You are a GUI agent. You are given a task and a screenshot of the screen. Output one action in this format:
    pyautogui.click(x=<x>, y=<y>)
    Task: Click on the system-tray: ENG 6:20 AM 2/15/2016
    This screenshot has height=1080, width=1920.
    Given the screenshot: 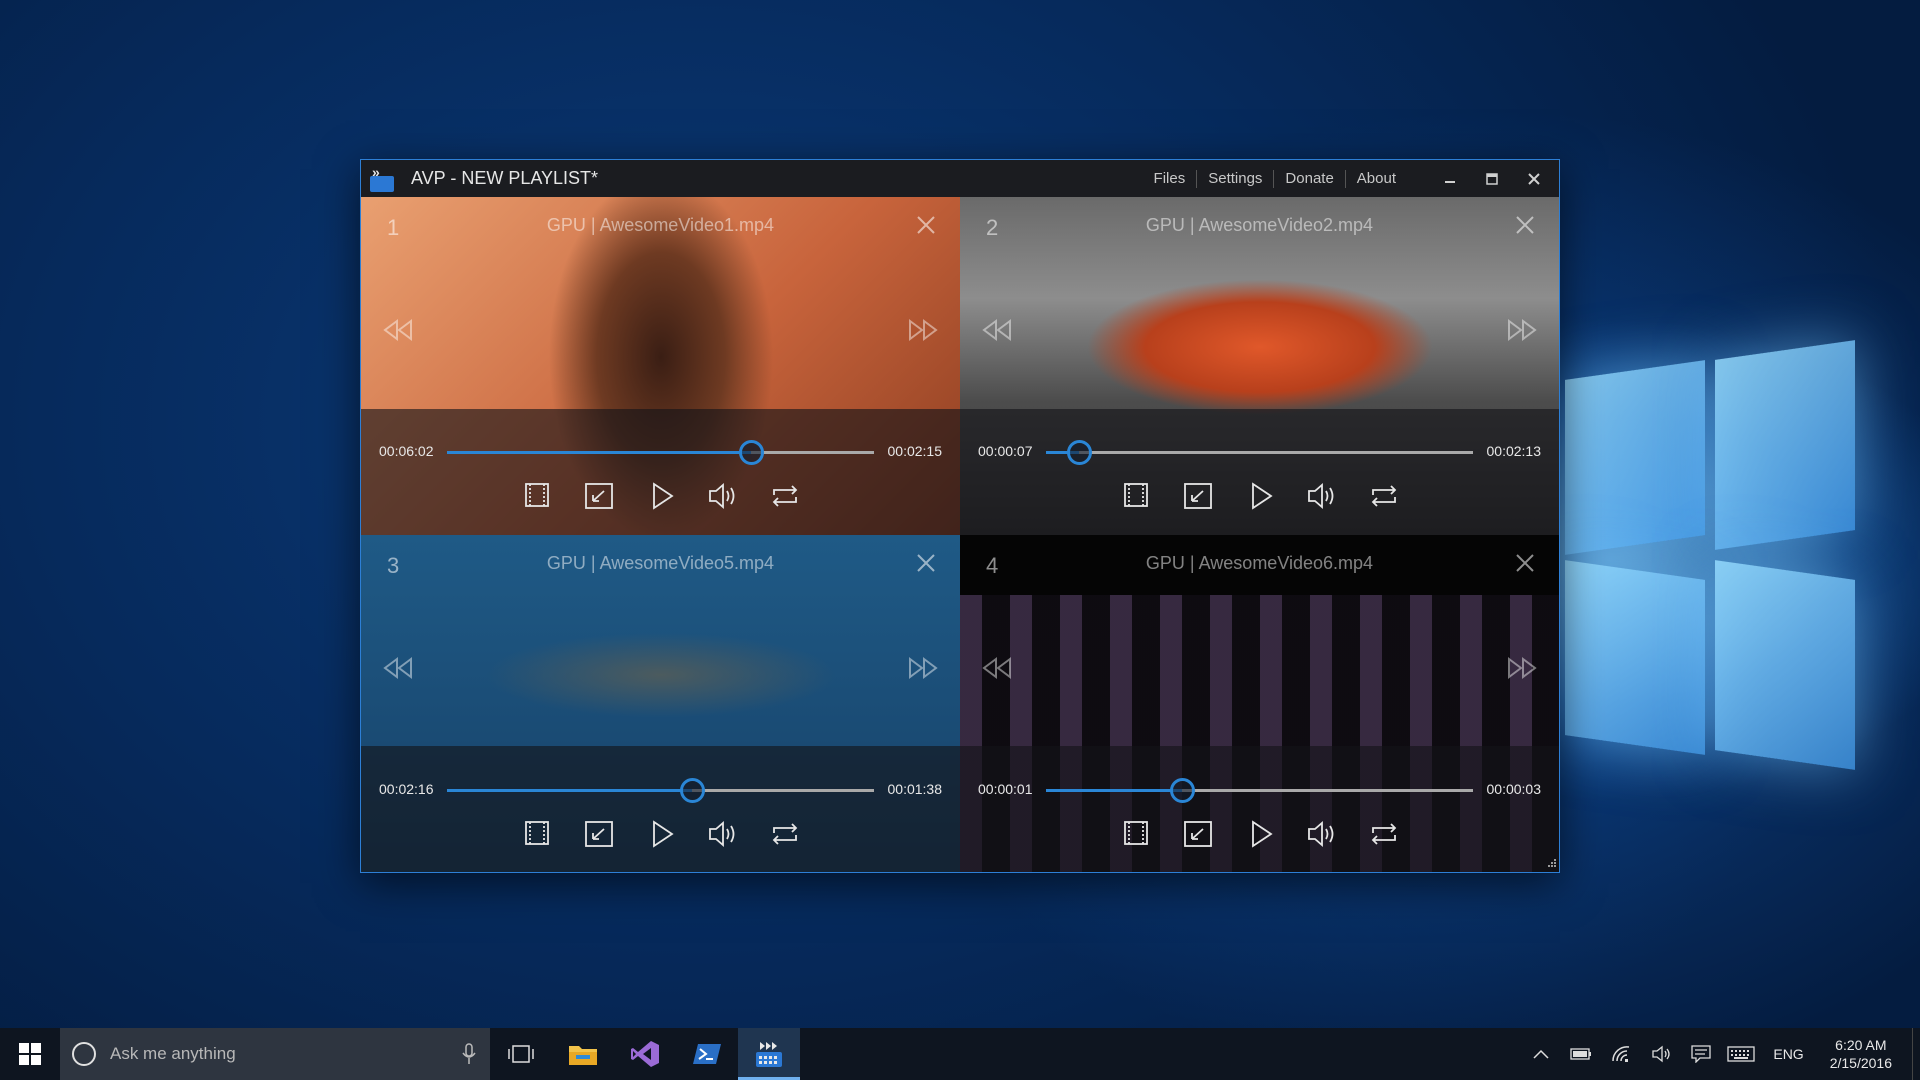 What is the action you would take?
    pyautogui.click(x=1720, y=1054)
    